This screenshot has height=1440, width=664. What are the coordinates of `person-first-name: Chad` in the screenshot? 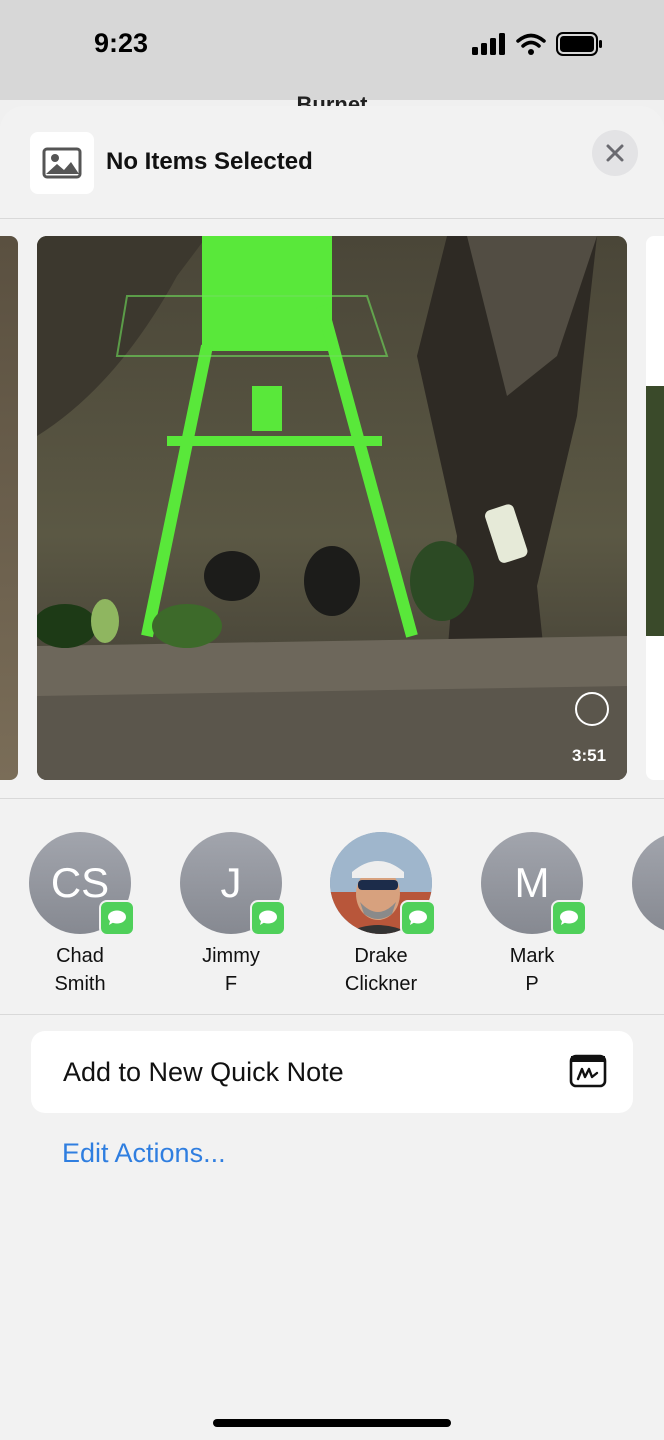 It's located at (80, 956).